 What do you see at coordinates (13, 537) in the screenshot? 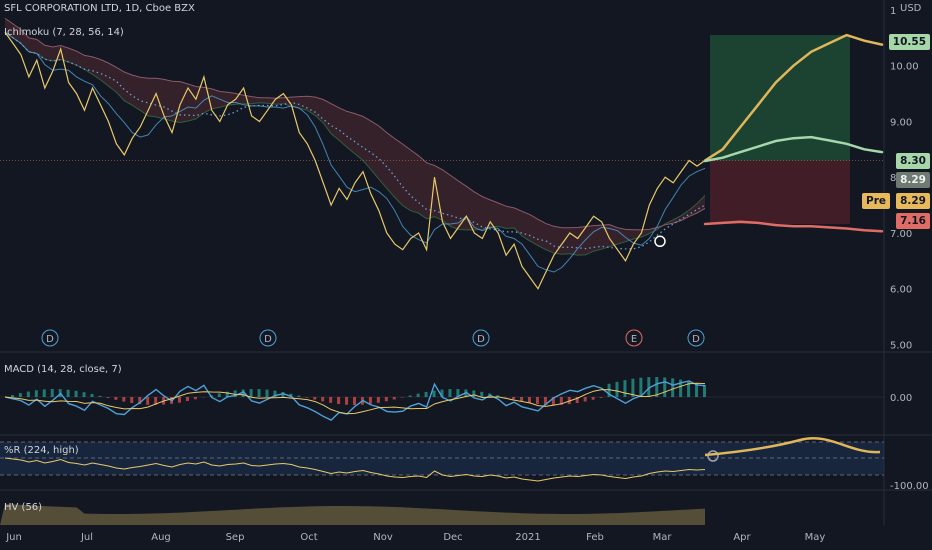
I see `x-tick-label: Jun` at bounding box center [13, 537].